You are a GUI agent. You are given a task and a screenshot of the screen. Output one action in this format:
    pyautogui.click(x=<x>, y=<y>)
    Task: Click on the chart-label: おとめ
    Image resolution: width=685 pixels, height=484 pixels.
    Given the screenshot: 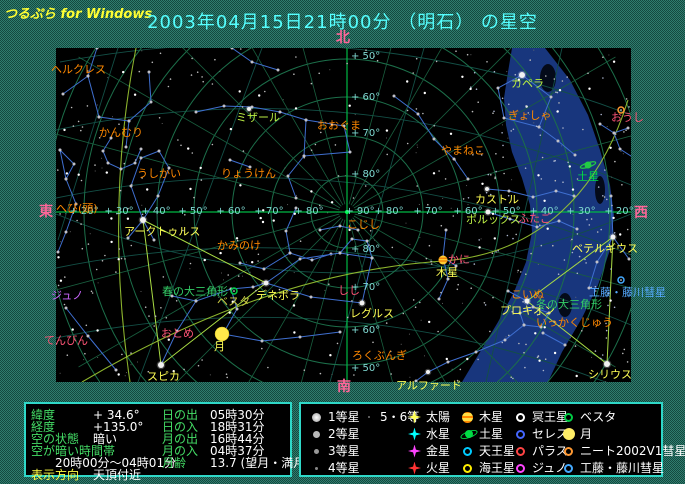 What is the action you would take?
    pyautogui.click(x=177, y=333)
    